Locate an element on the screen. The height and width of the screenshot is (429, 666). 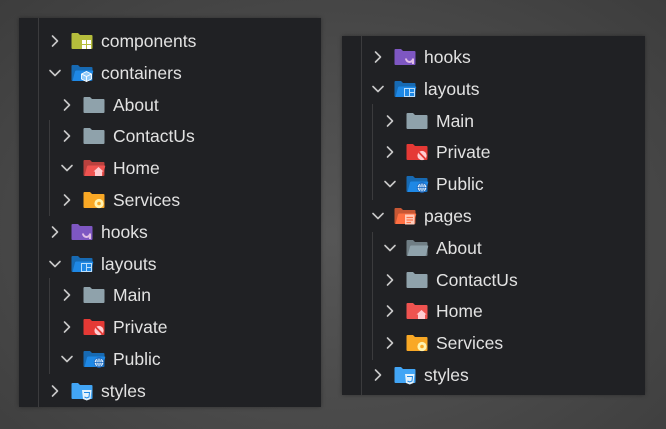
tree-item-pages: pages is located at coordinates (493, 216).